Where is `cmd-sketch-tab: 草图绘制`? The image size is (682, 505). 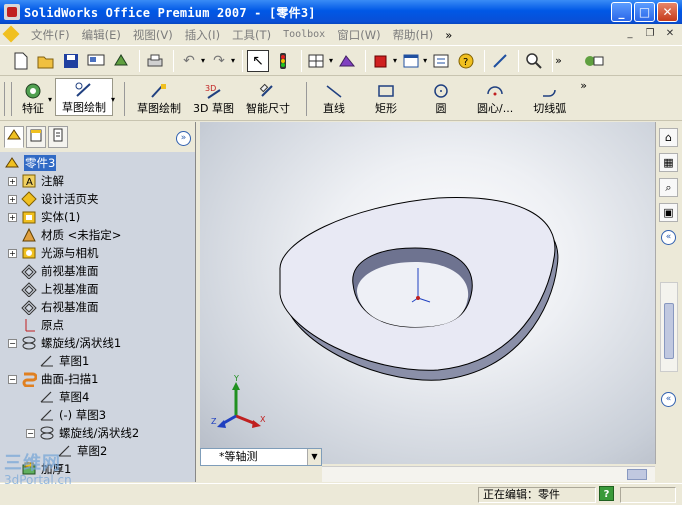
cmd-sketch-tab: 草图绘制 is located at coordinates (84, 97).